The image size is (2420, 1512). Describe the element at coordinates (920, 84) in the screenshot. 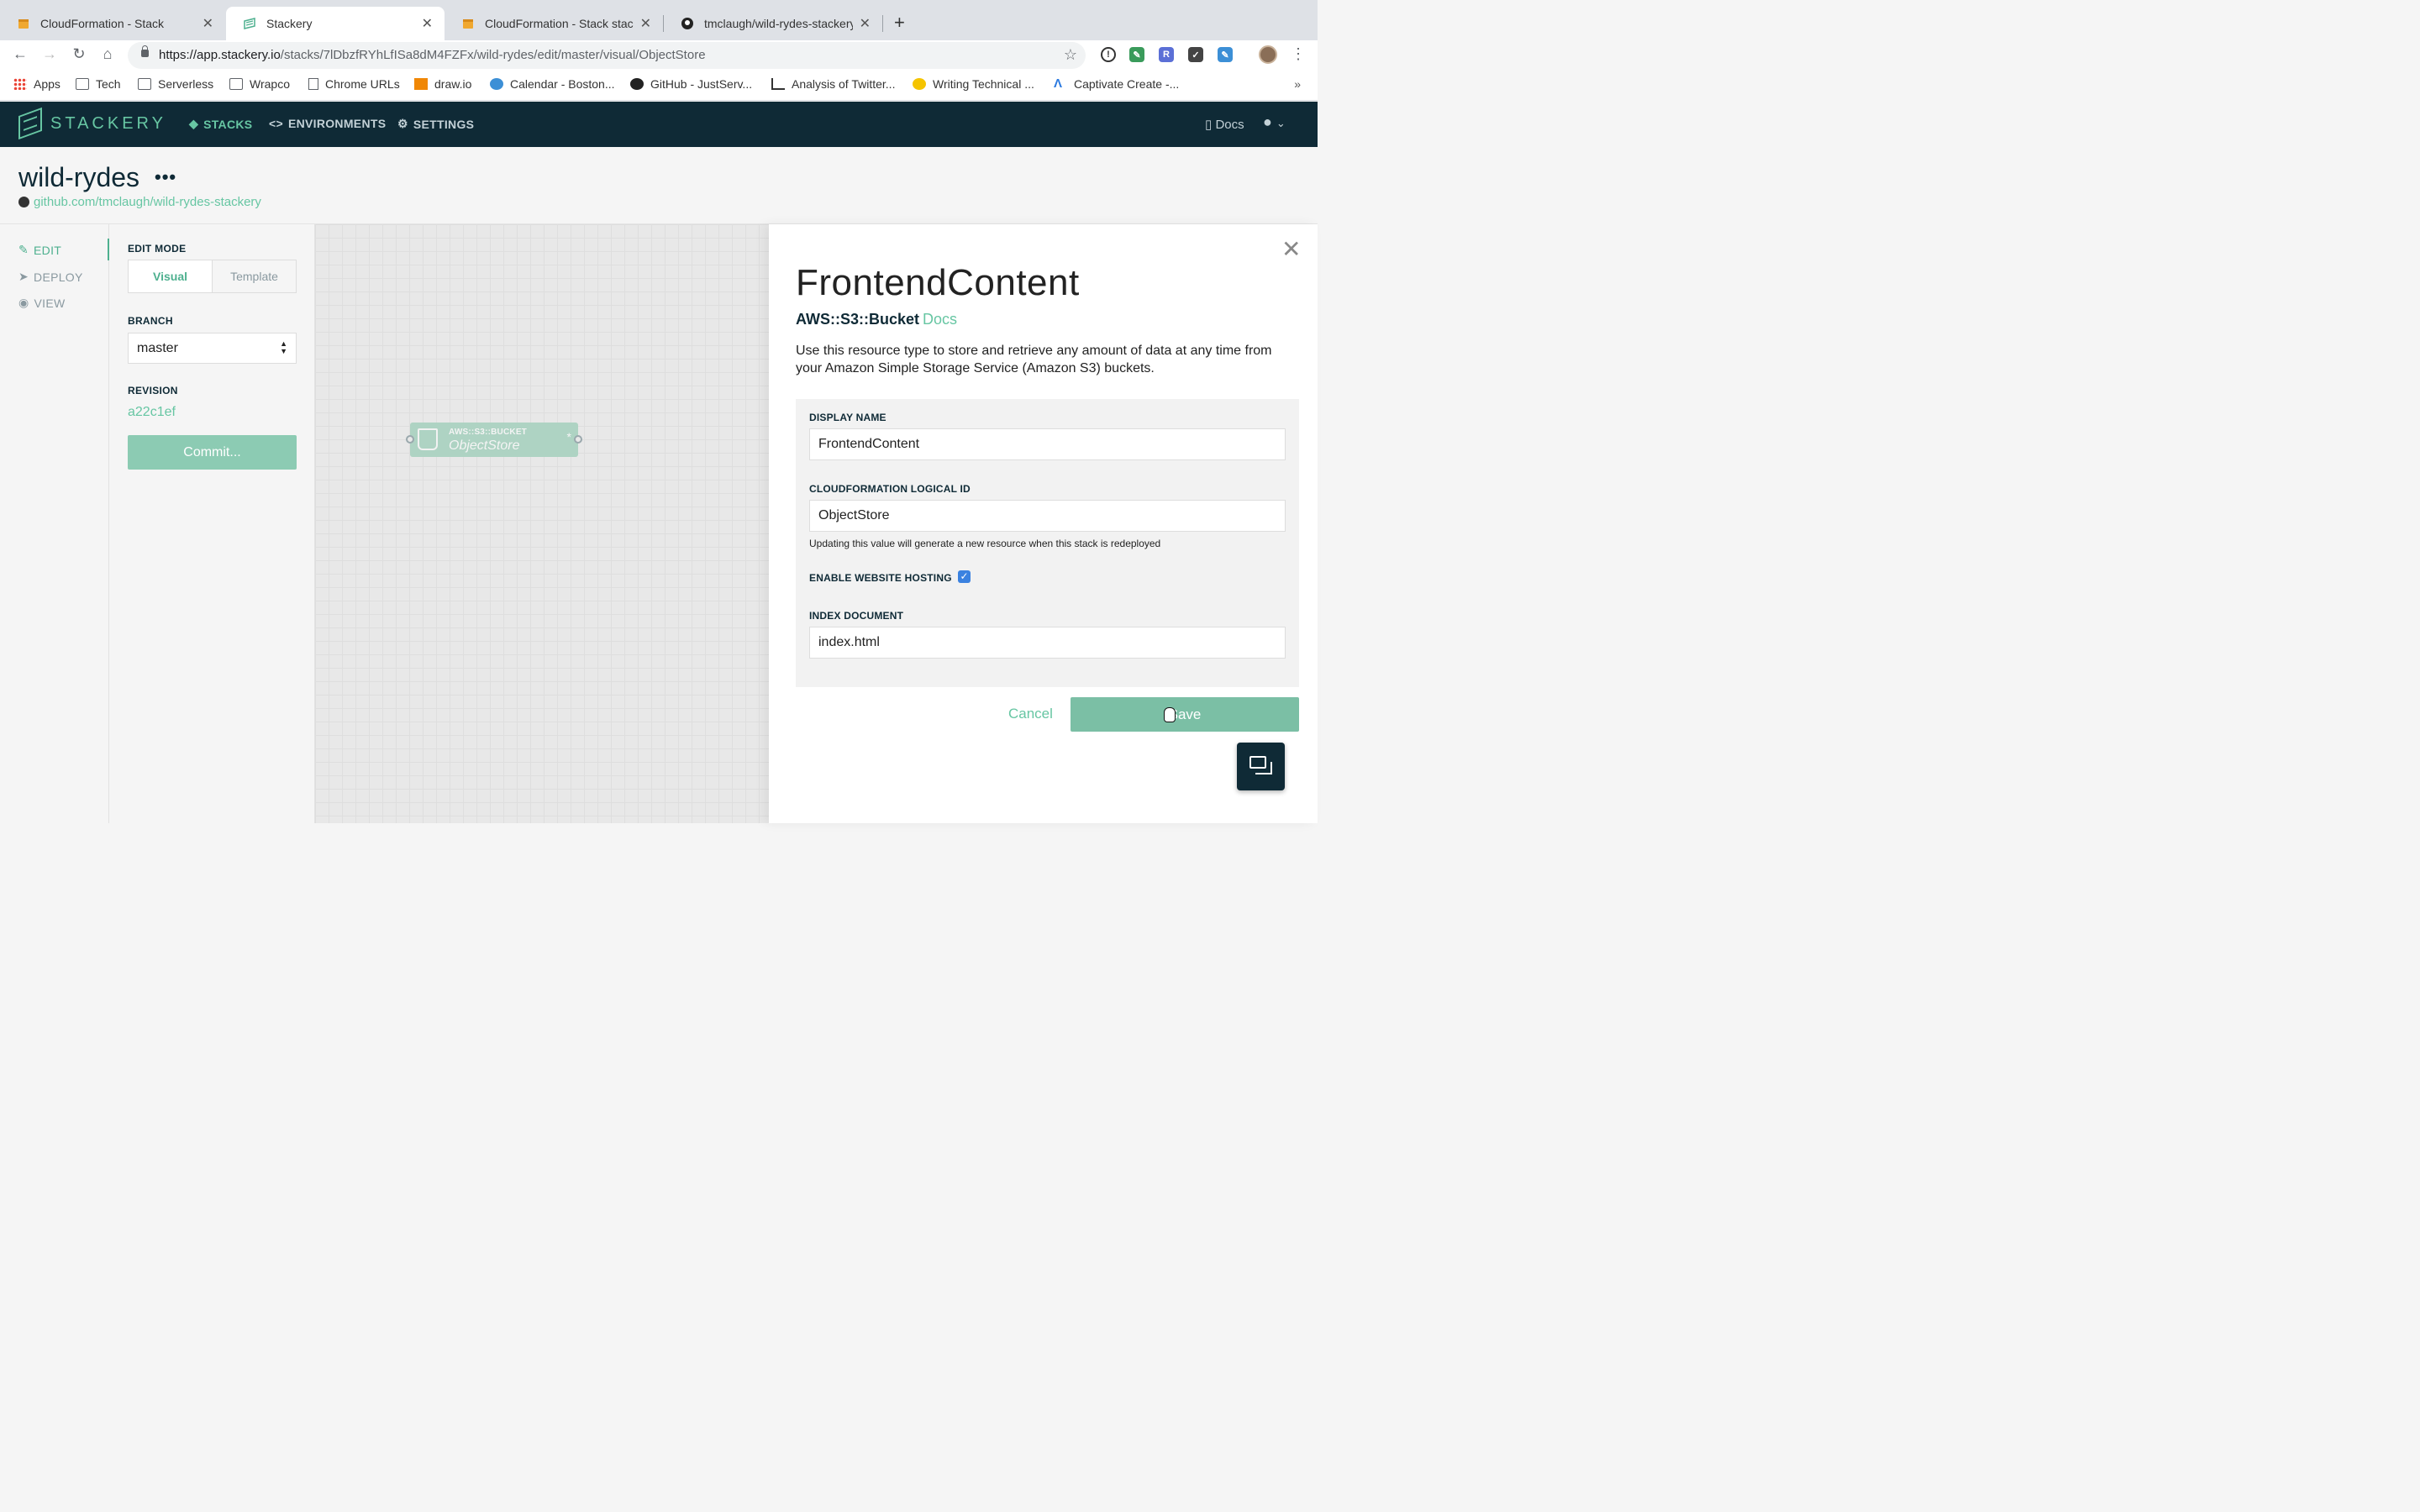

I see `writing-icon` at that location.